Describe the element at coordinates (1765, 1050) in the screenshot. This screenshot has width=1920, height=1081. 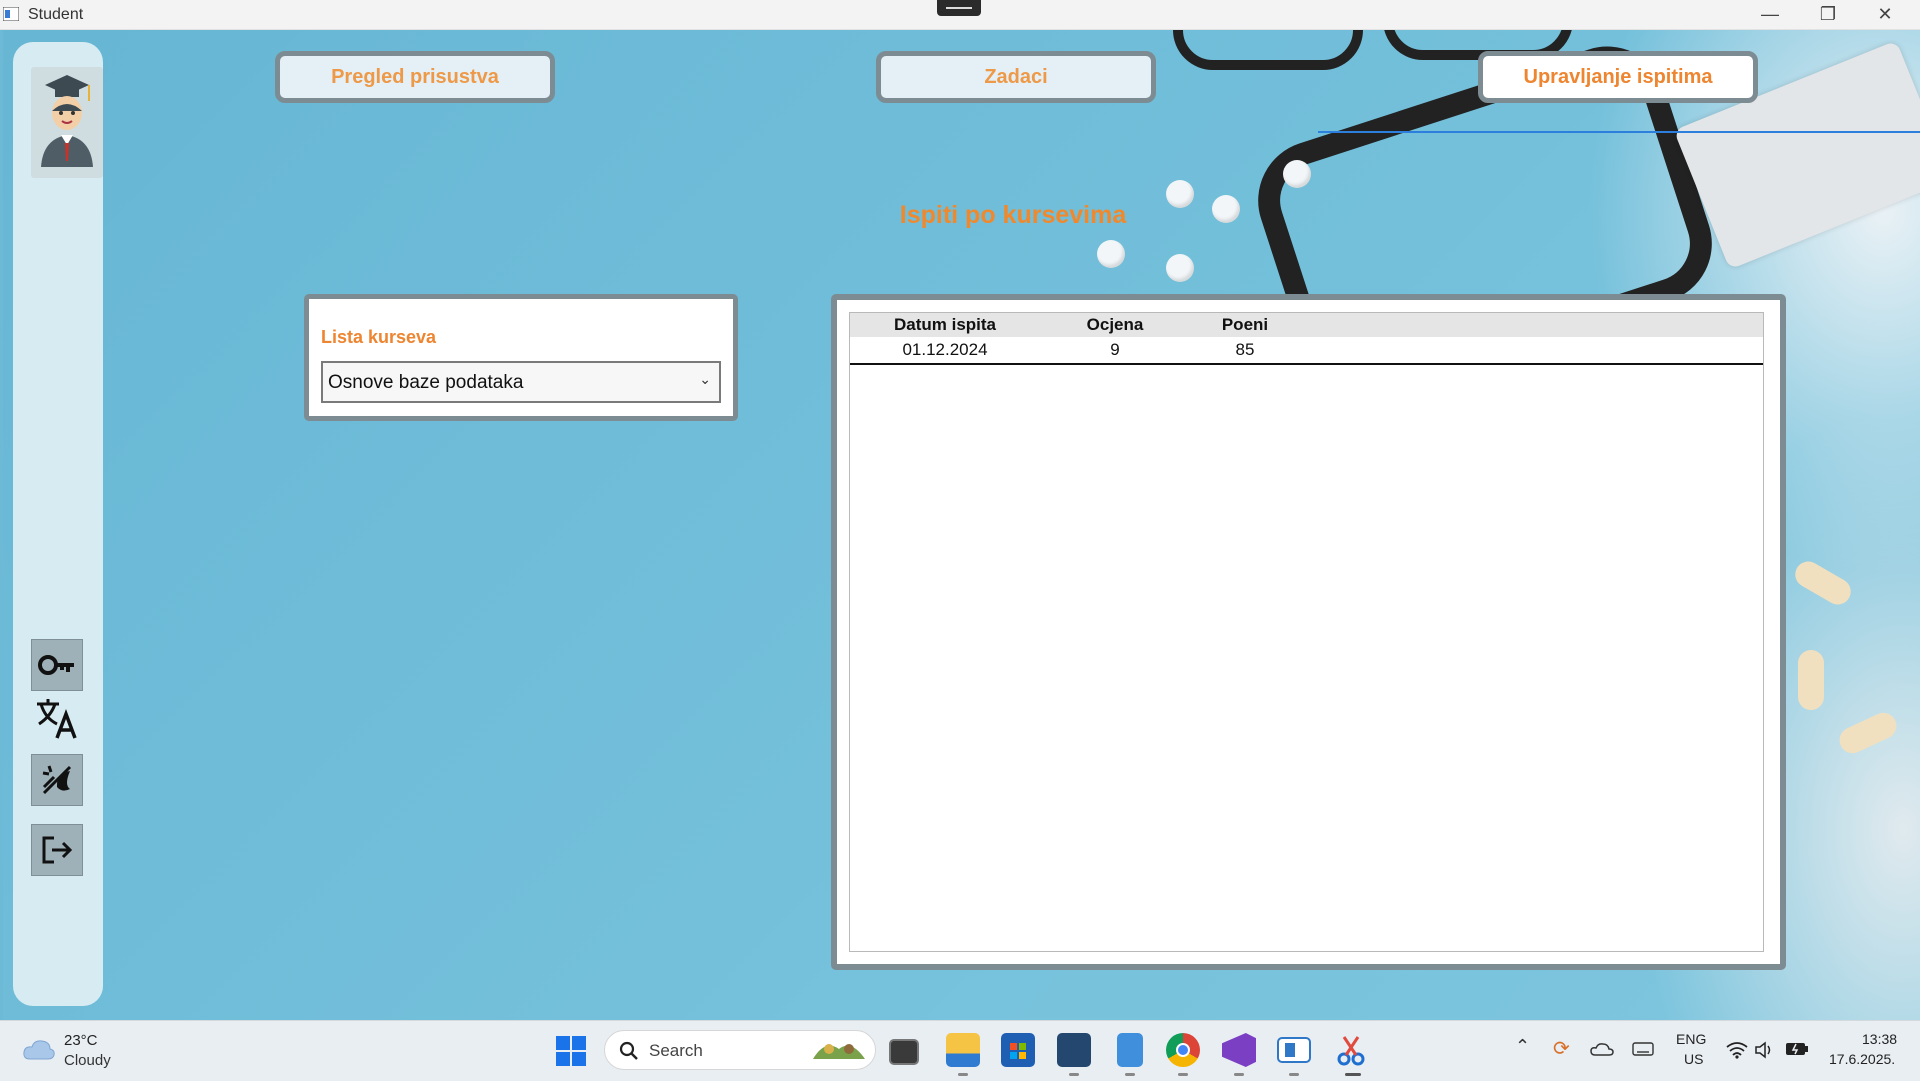
I see `speaker-icon` at that location.